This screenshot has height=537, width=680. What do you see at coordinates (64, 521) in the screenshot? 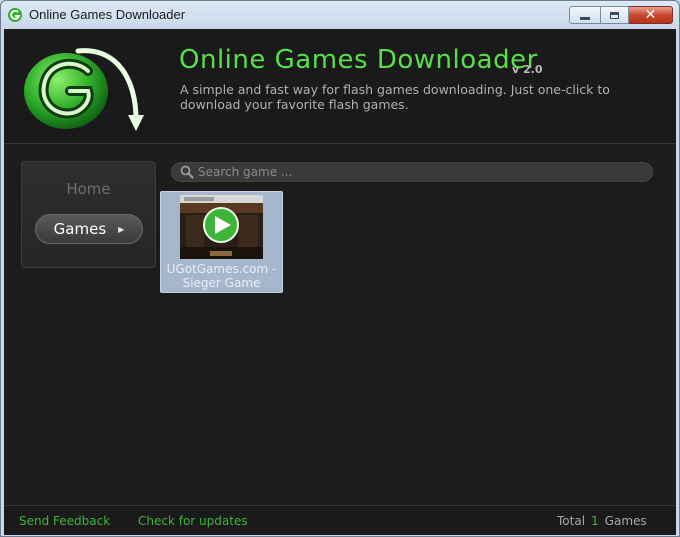
I see `send-feedback-link: Send Feedback` at bounding box center [64, 521].